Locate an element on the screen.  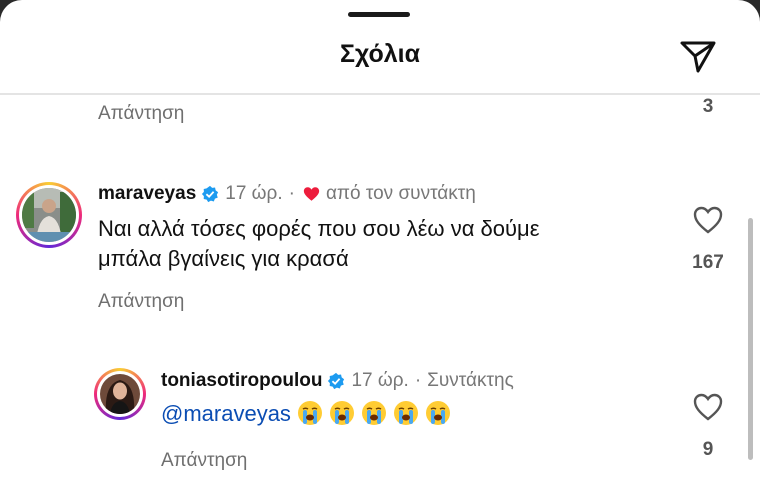
creator-liked-heart-icon is located at coordinates (311, 194).